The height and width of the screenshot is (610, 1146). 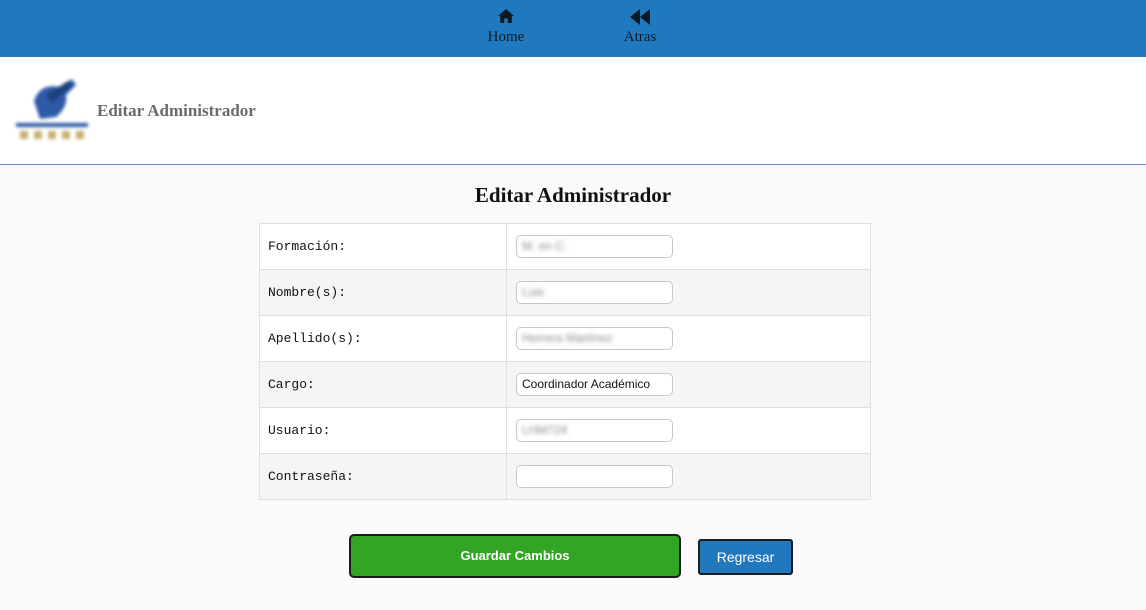 I want to click on form-row-contrasena: Contraseña:, so click(x=565, y=476).